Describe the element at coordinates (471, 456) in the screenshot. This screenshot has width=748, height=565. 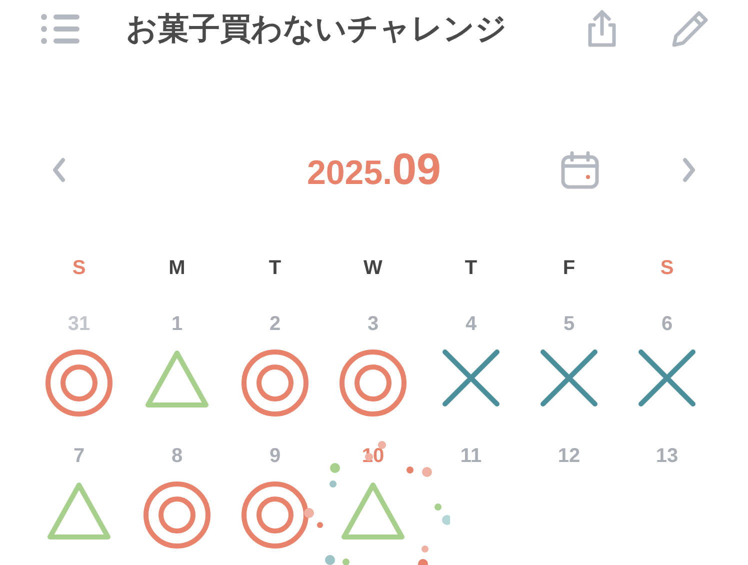
I see `date-number: 11` at that location.